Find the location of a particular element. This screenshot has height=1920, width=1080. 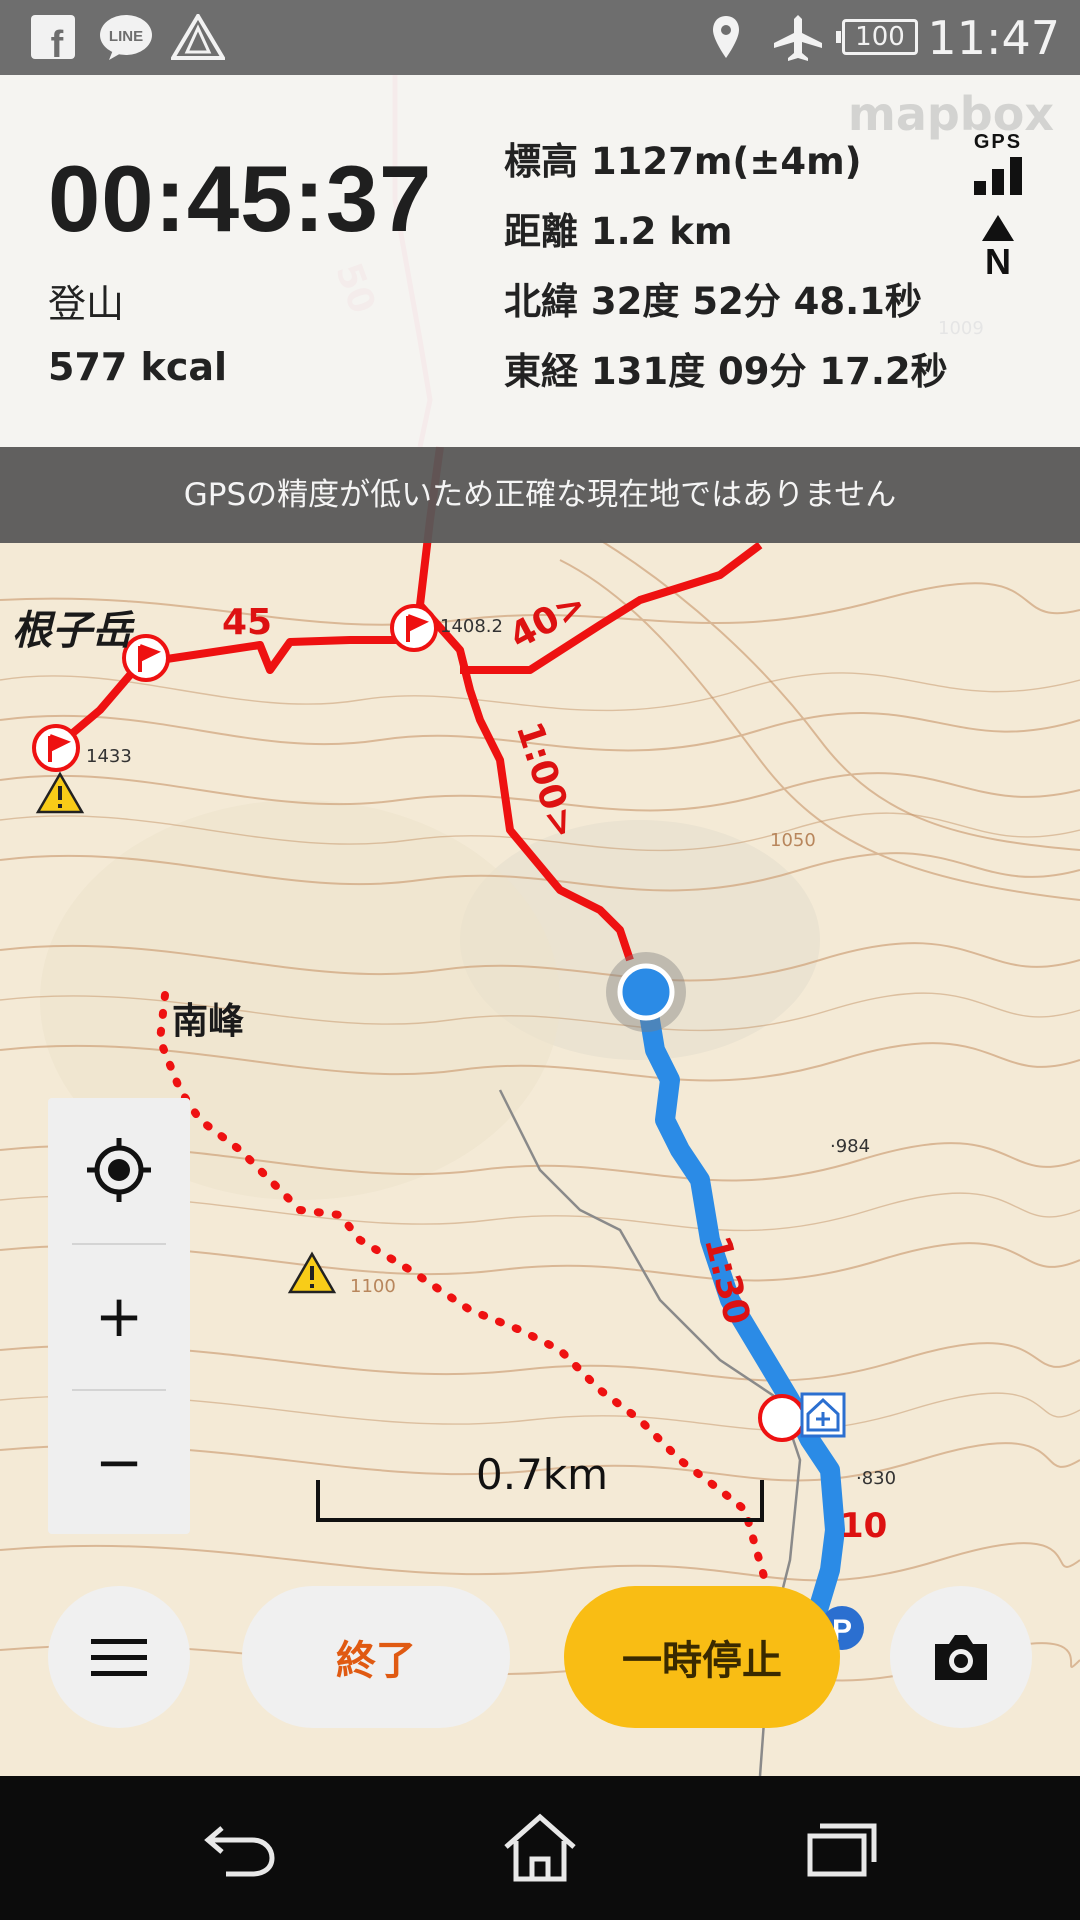

facebook-icon: f is located at coordinates (53, 37).